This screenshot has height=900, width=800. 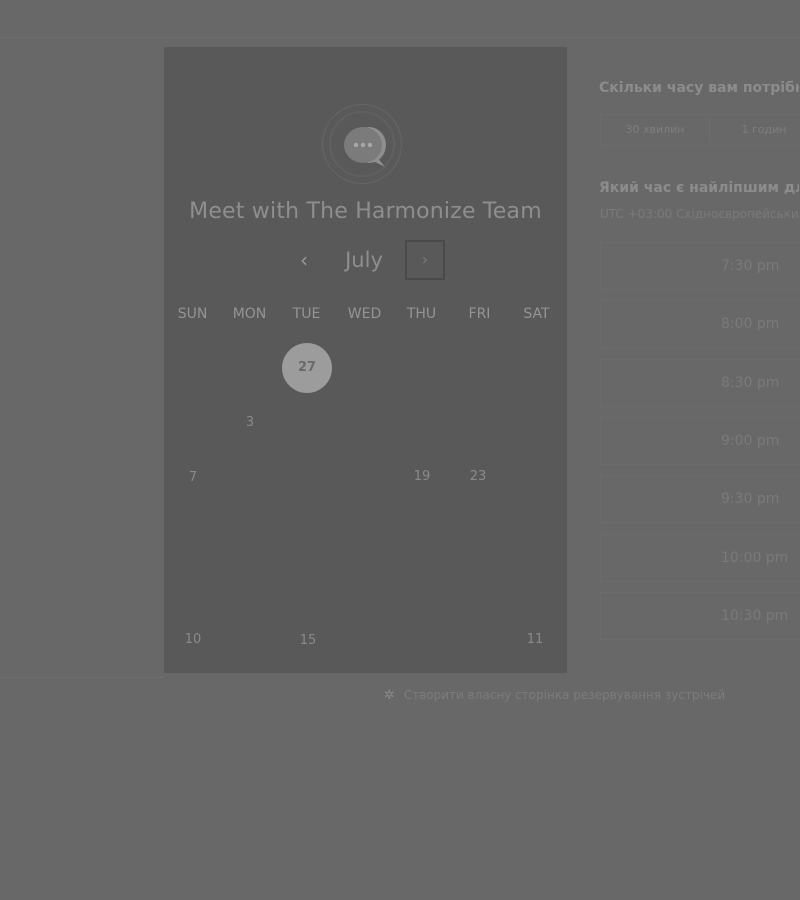 I want to click on time-slot-label: 10:30 pm, so click(x=755, y=616).